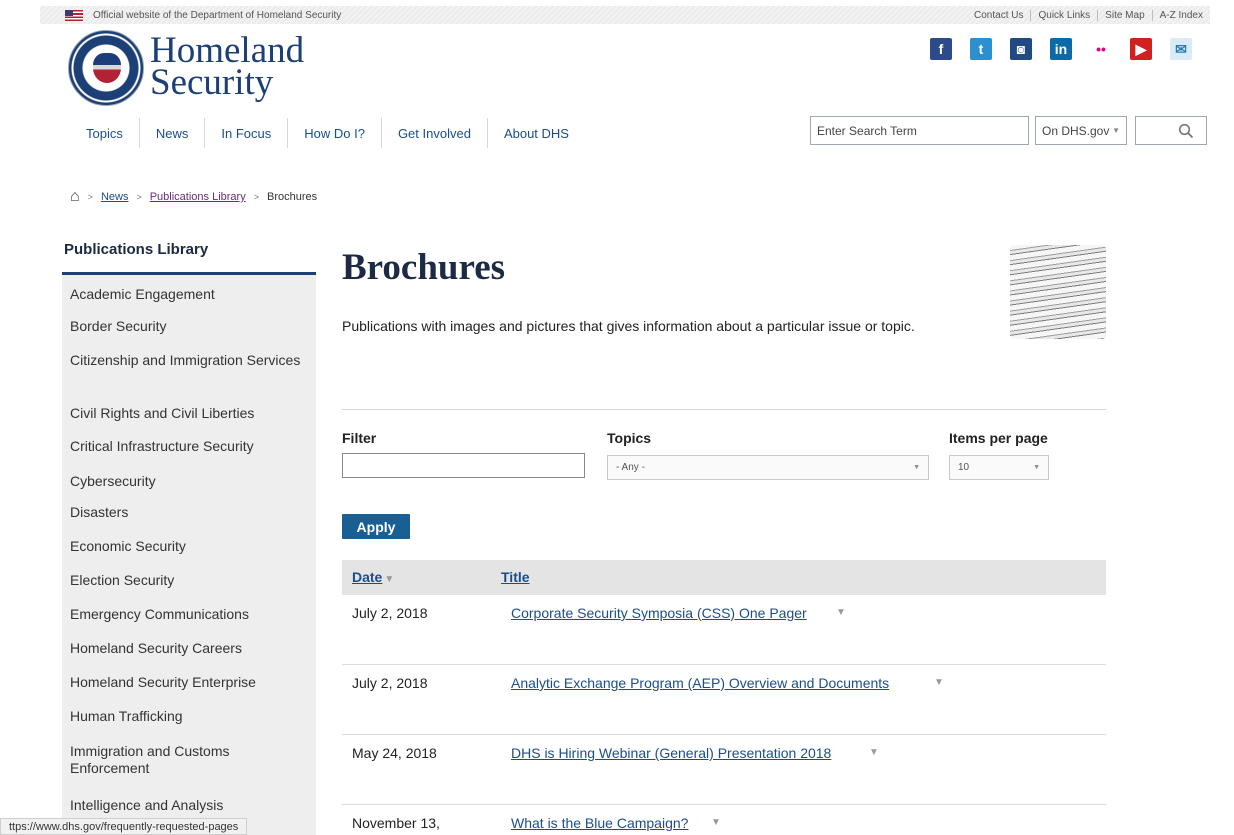  What do you see at coordinates (189, 417) in the screenshot?
I see `sidebar-item-civil-rights: Civil Rights and Civil Liberties` at bounding box center [189, 417].